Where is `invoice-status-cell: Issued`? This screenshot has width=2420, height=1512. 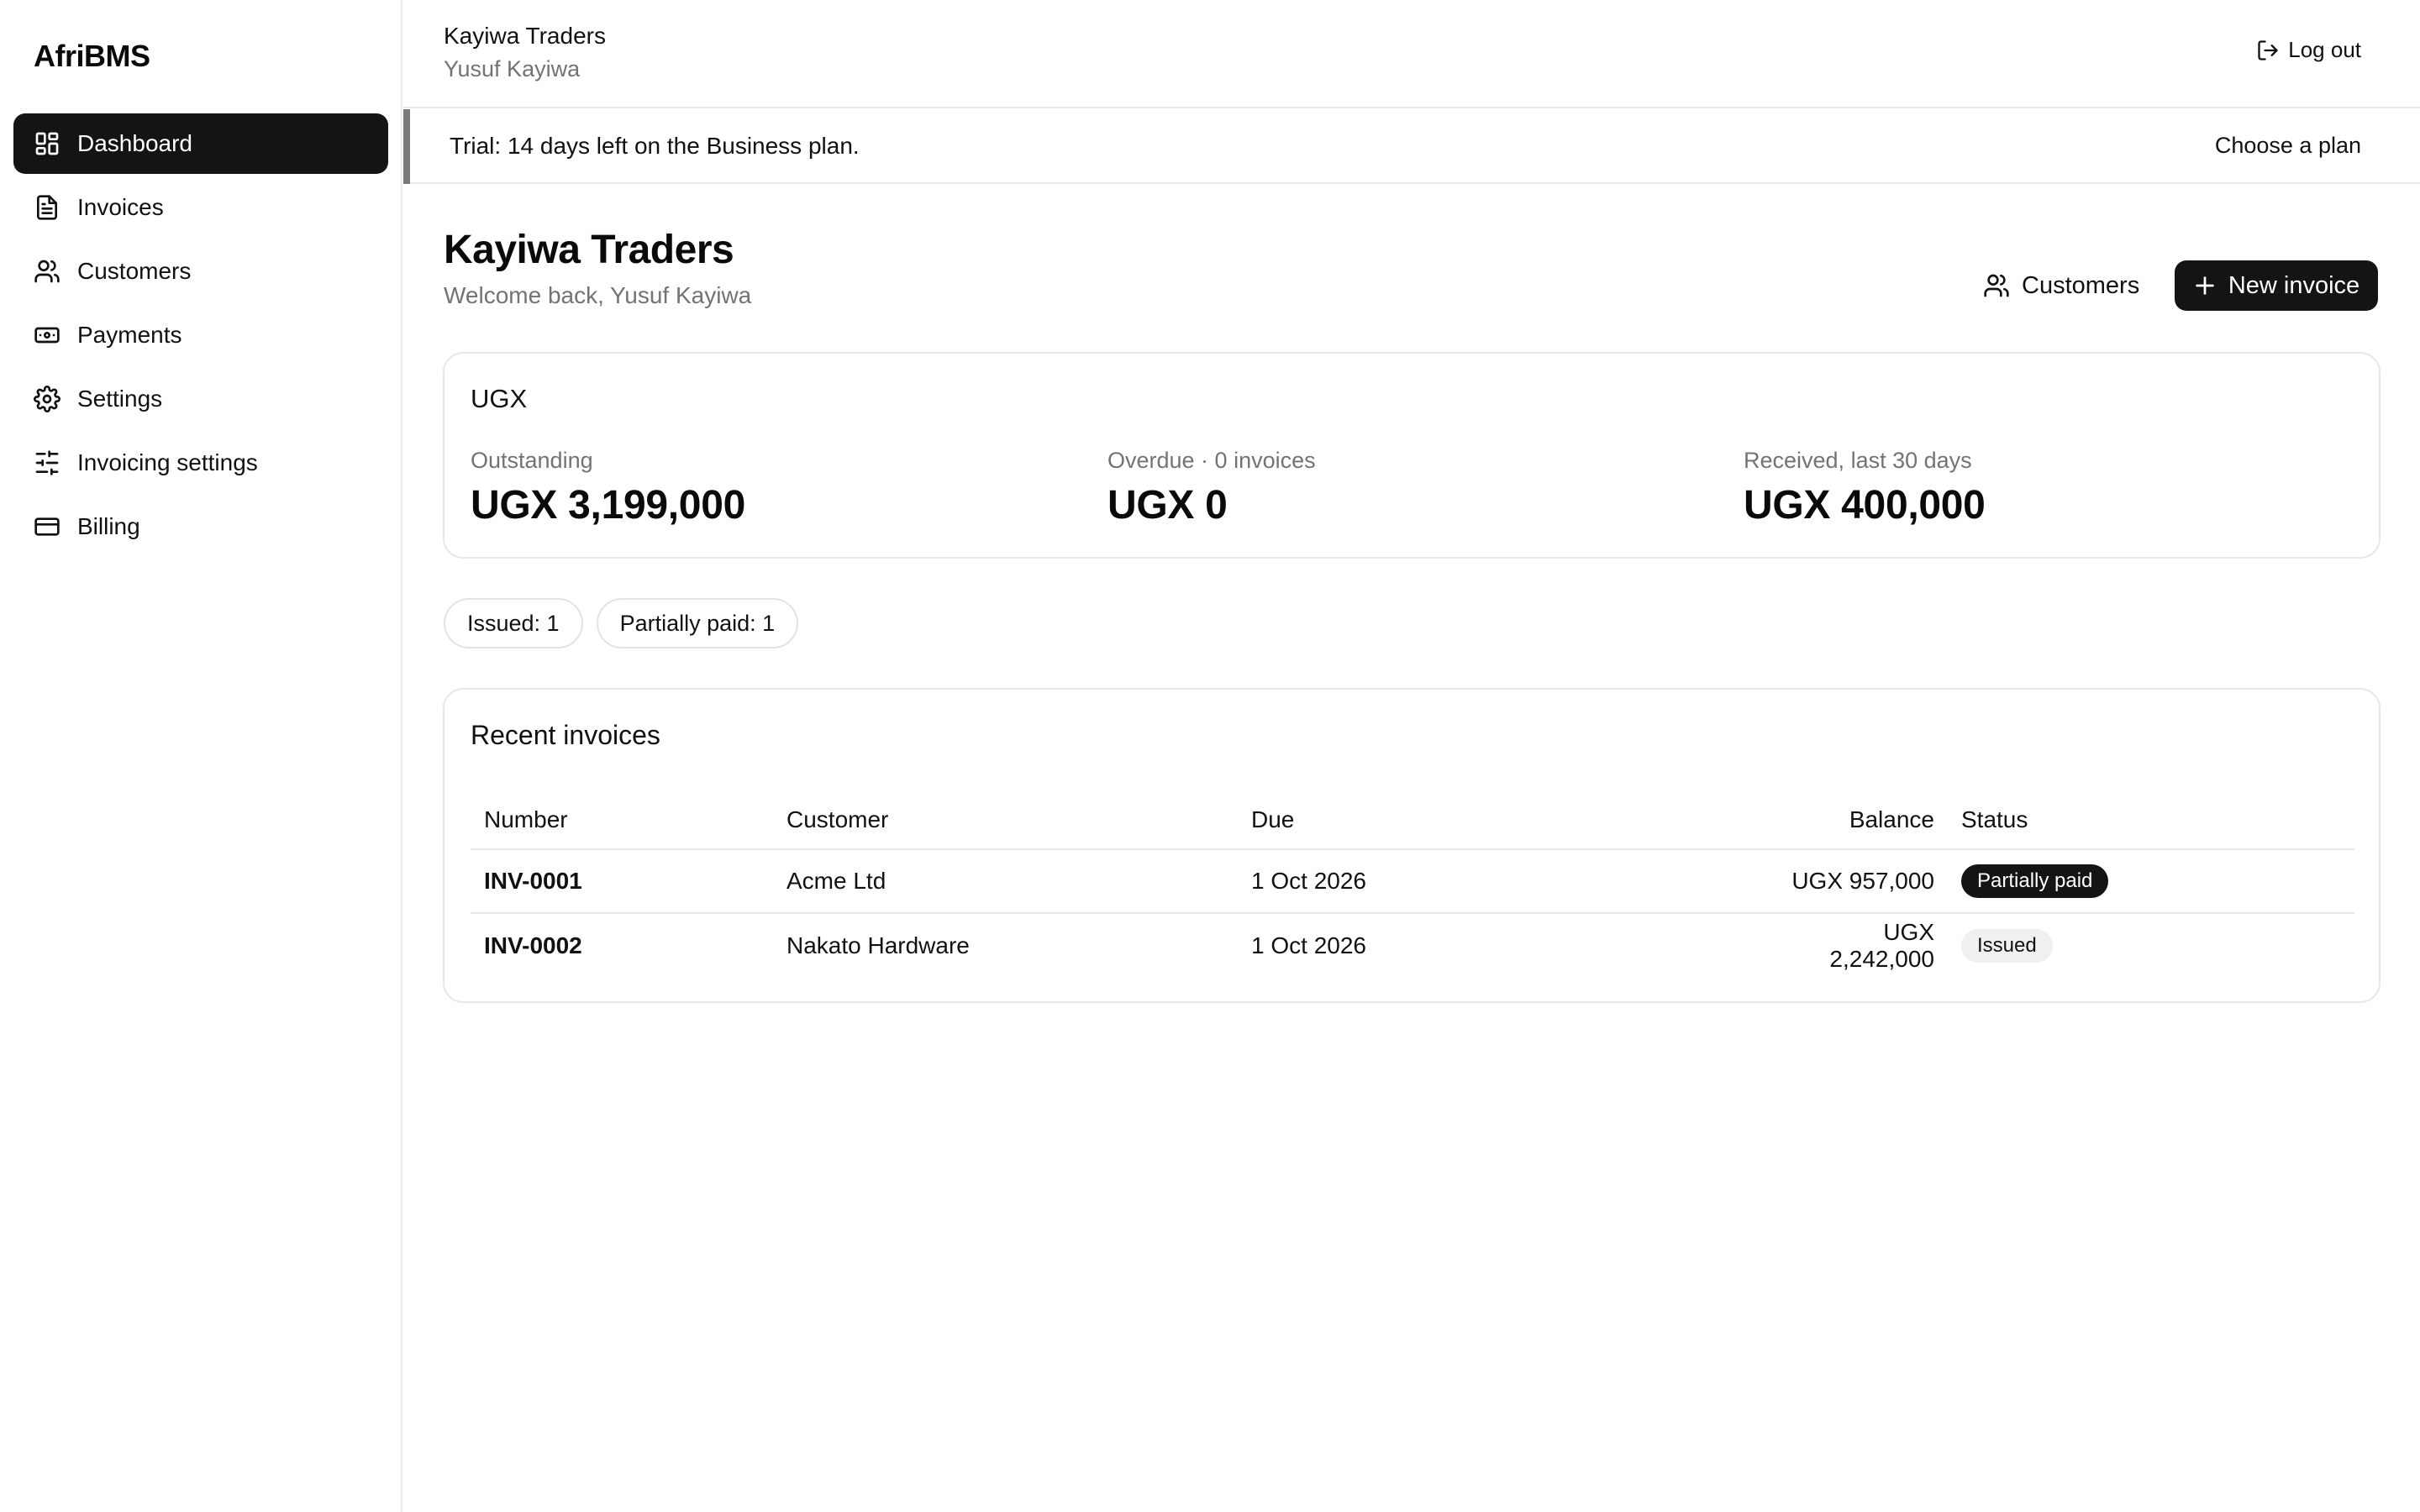 invoice-status-cell: Issued is located at coordinates (2151, 945).